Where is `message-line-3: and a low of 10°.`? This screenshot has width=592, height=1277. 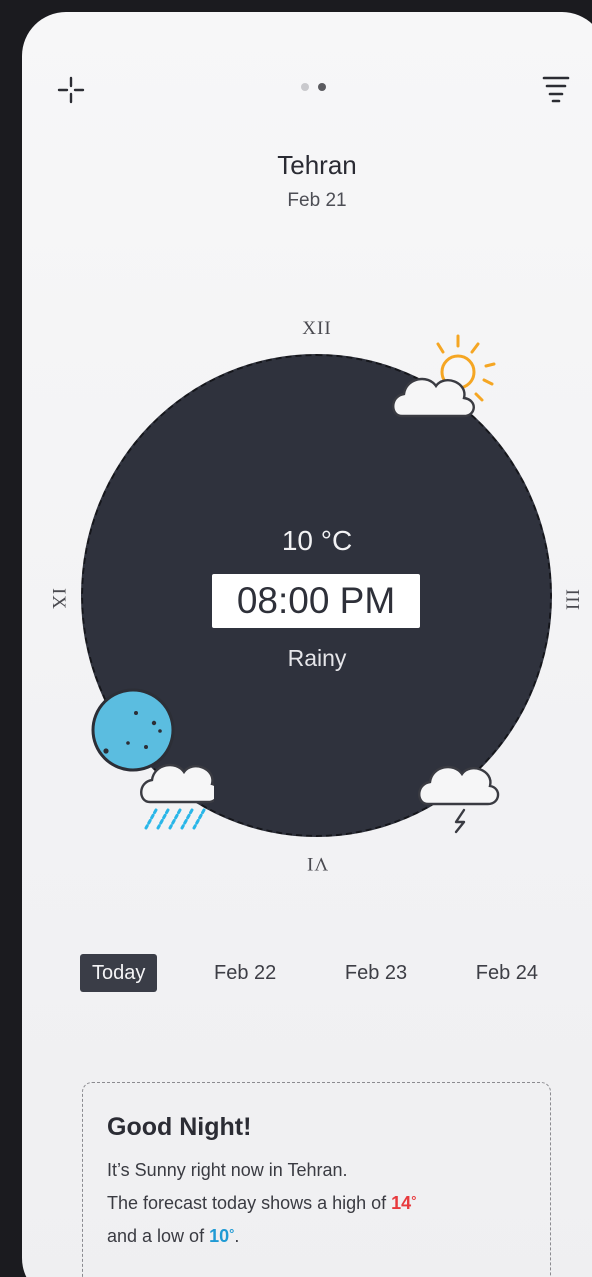
message-line-3: and a low of 10°. is located at coordinates (316, 1236).